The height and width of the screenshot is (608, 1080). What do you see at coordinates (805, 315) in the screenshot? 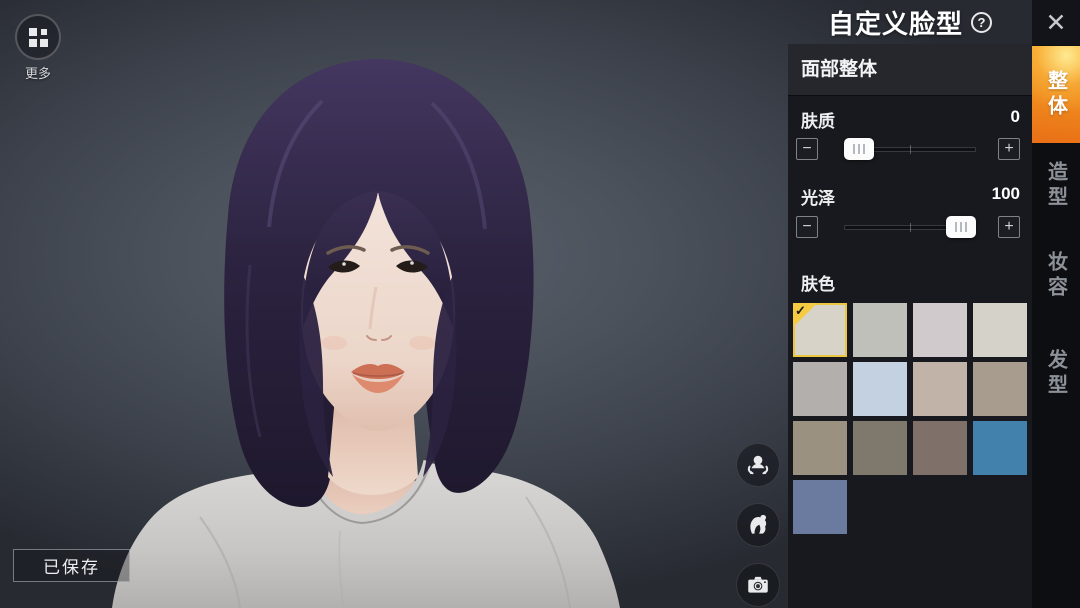
I see `selected-check-icon: ✓` at bounding box center [805, 315].